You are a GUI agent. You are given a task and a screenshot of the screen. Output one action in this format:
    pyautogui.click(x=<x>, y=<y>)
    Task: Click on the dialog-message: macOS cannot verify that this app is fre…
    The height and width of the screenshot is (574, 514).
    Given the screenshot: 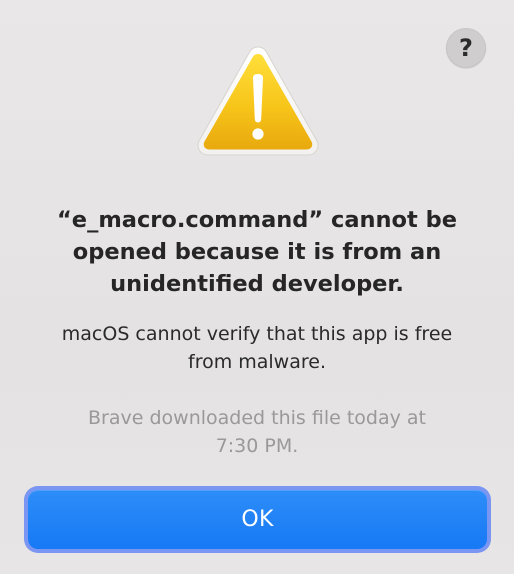 What is the action you would take?
    pyautogui.click(x=257, y=348)
    